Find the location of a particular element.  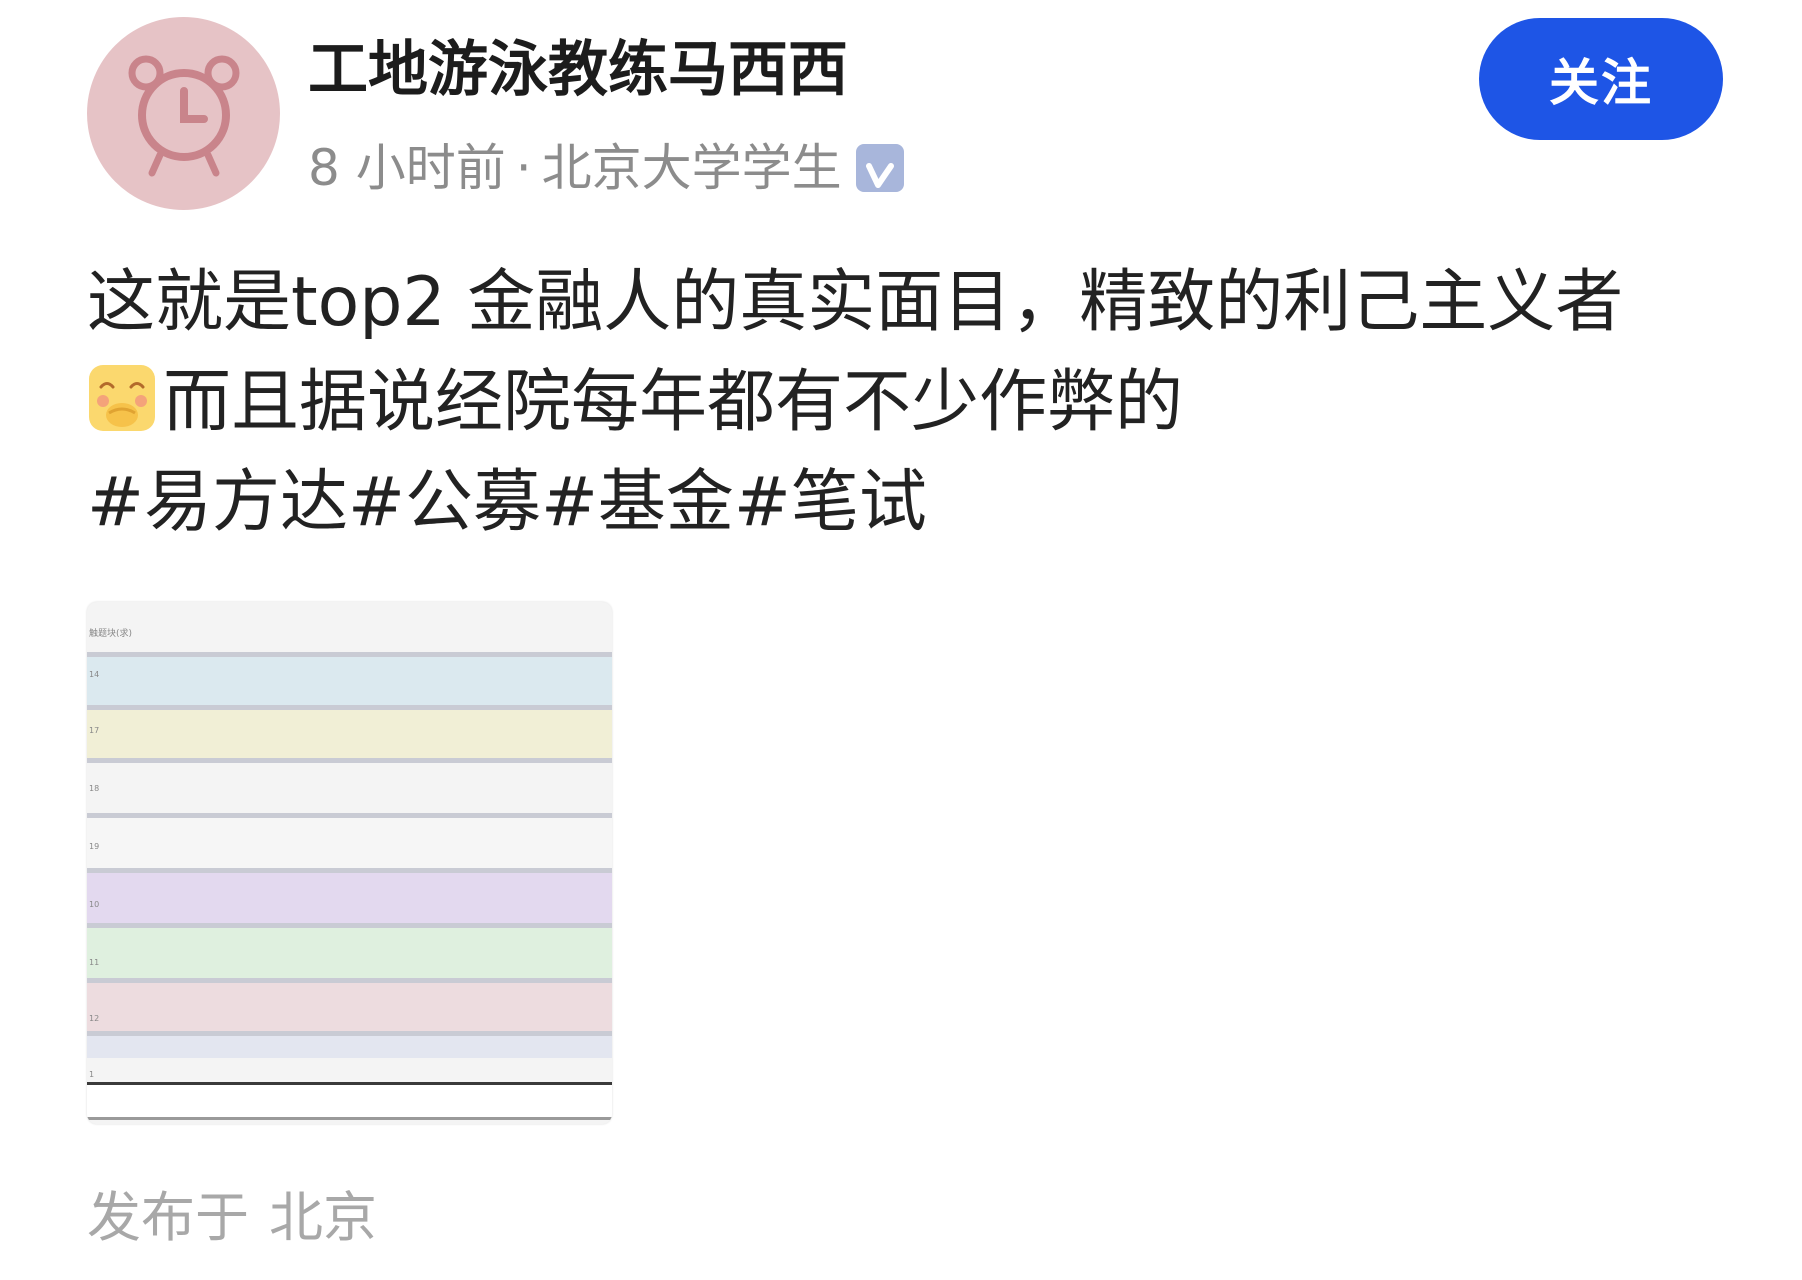

follow-button: 关注 is located at coordinates (1601, 79).